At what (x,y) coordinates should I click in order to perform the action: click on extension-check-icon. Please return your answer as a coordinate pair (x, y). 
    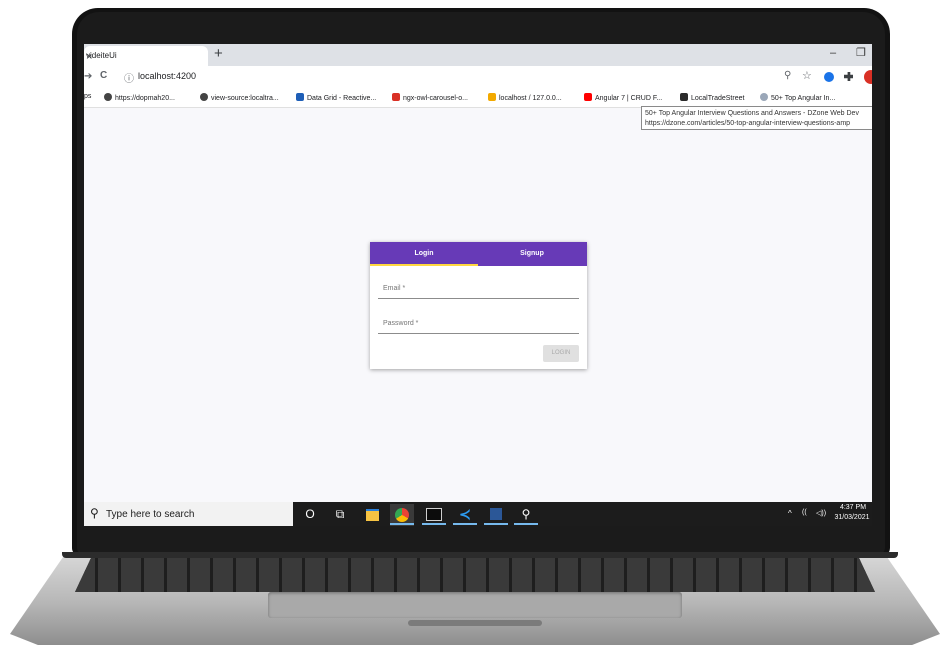
    Looking at the image, I should click on (829, 77).